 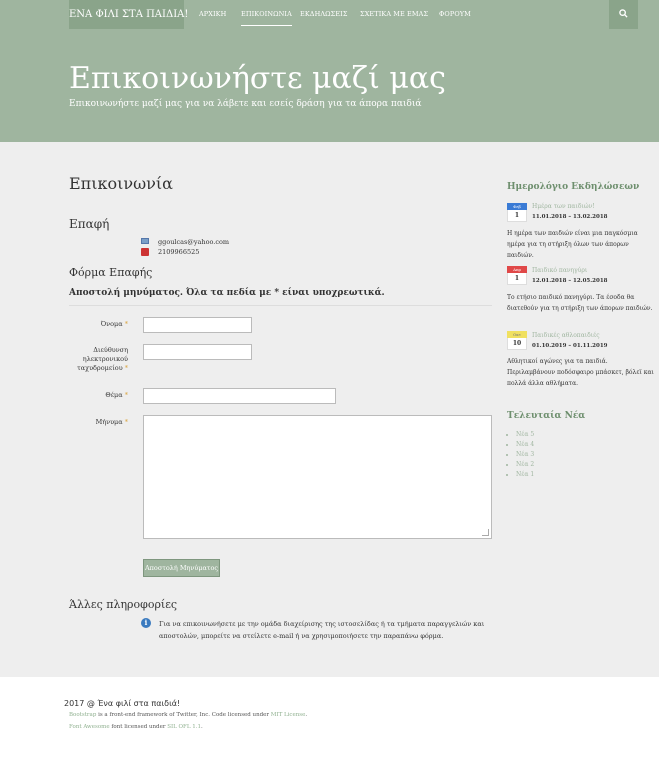 What do you see at coordinates (455, 14) in the screenshot?
I see `nav-item-forum: ΦΟΡΟΥΜ` at bounding box center [455, 14].